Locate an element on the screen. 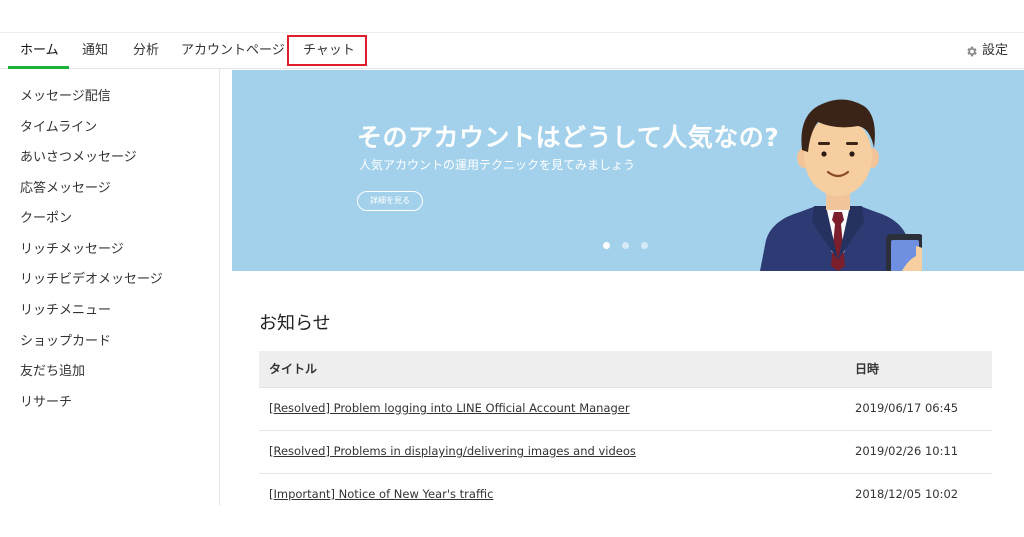 The height and width of the screenshot is (537, 1024). settings-button: 設定 is located at coordinates (986, 51).